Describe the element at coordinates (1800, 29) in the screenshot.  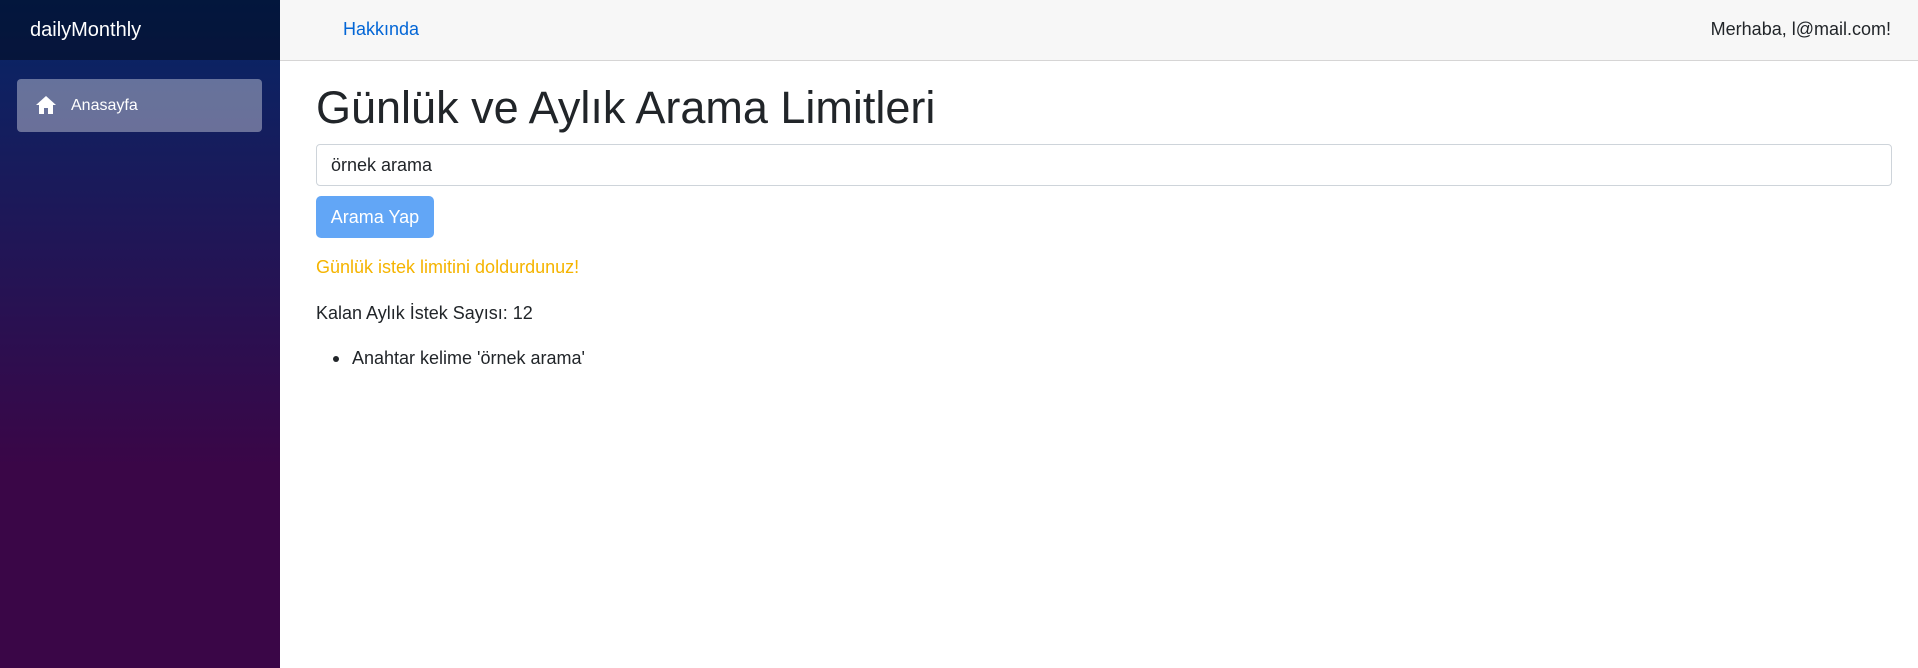
I see `user-greeting: Merhaba, l@mail.com!` at that location.